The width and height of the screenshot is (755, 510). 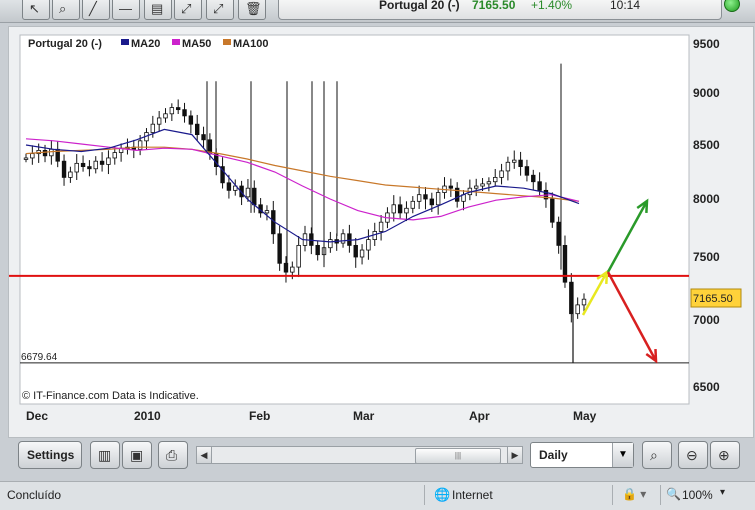 I want to click on disclaimer: © IT-Finance.com Data is Indicative., so click(x=110, y=396).